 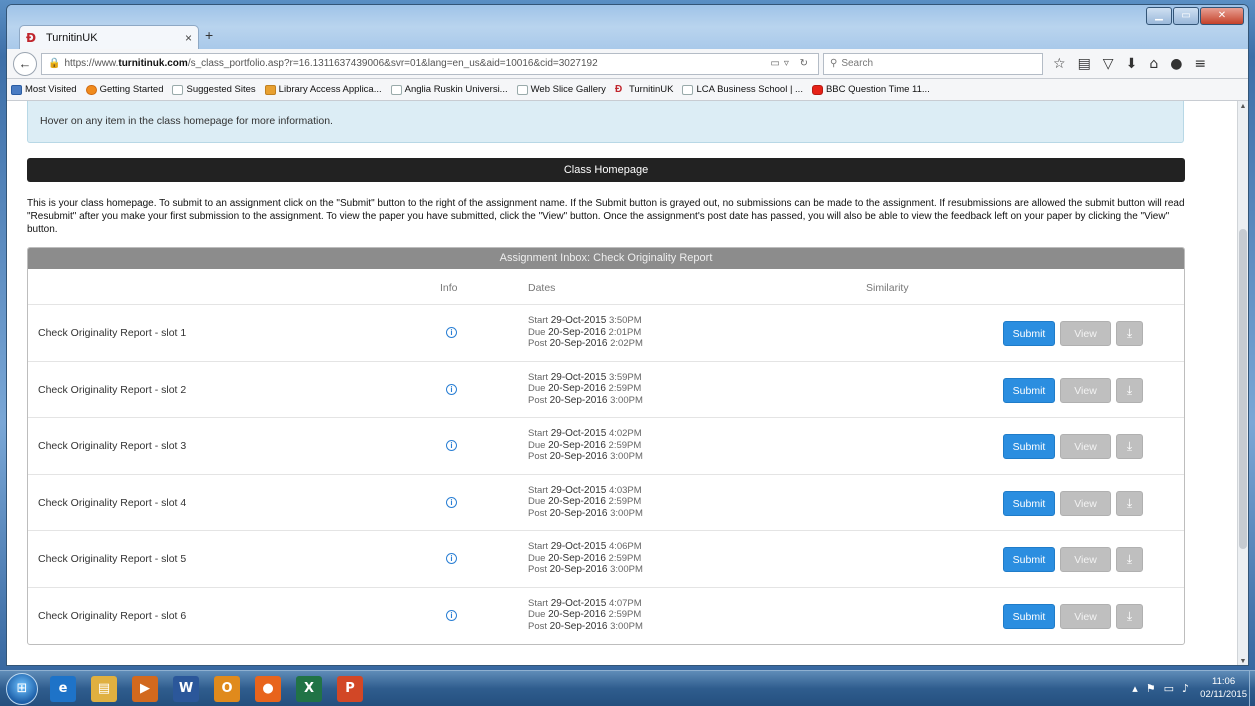 I want to click on column-header-dates: Dates, so click(x=542, y=288).